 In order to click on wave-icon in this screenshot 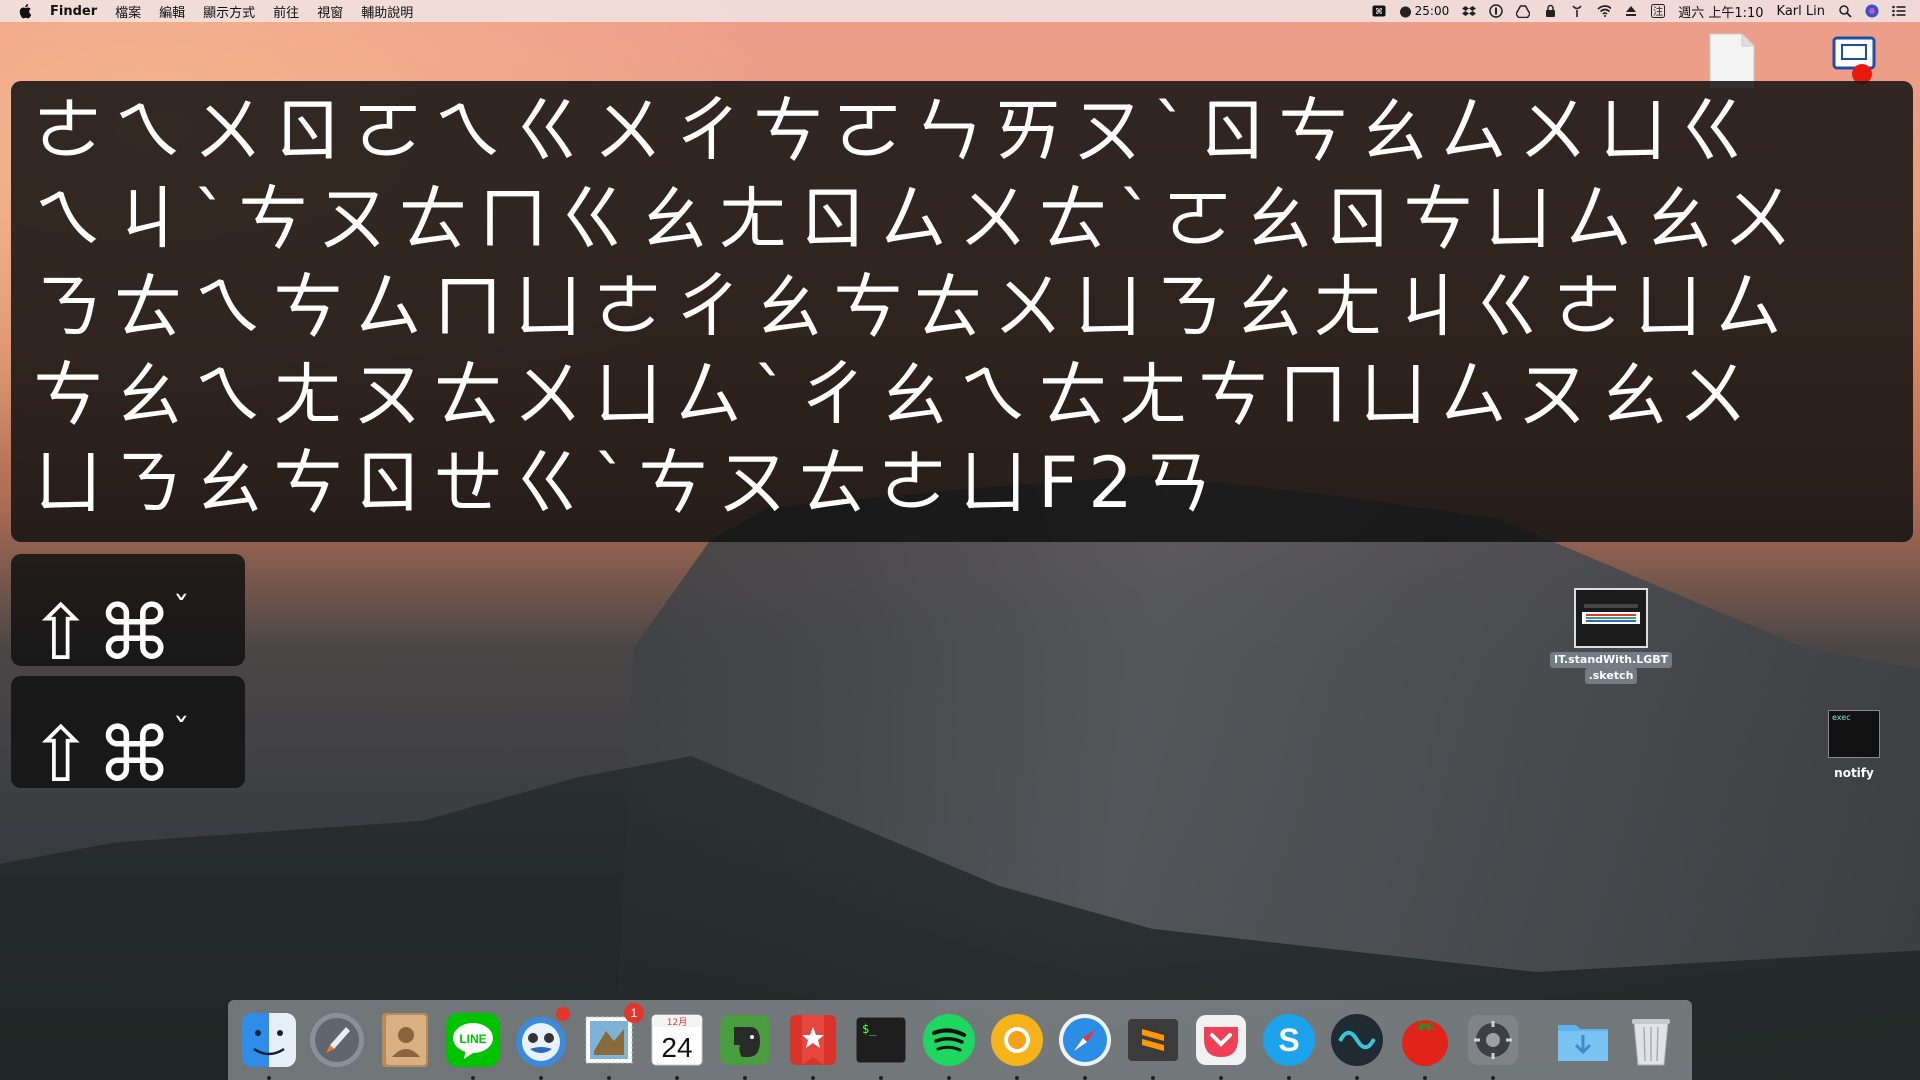, I will do `click(1357, 1040)`.